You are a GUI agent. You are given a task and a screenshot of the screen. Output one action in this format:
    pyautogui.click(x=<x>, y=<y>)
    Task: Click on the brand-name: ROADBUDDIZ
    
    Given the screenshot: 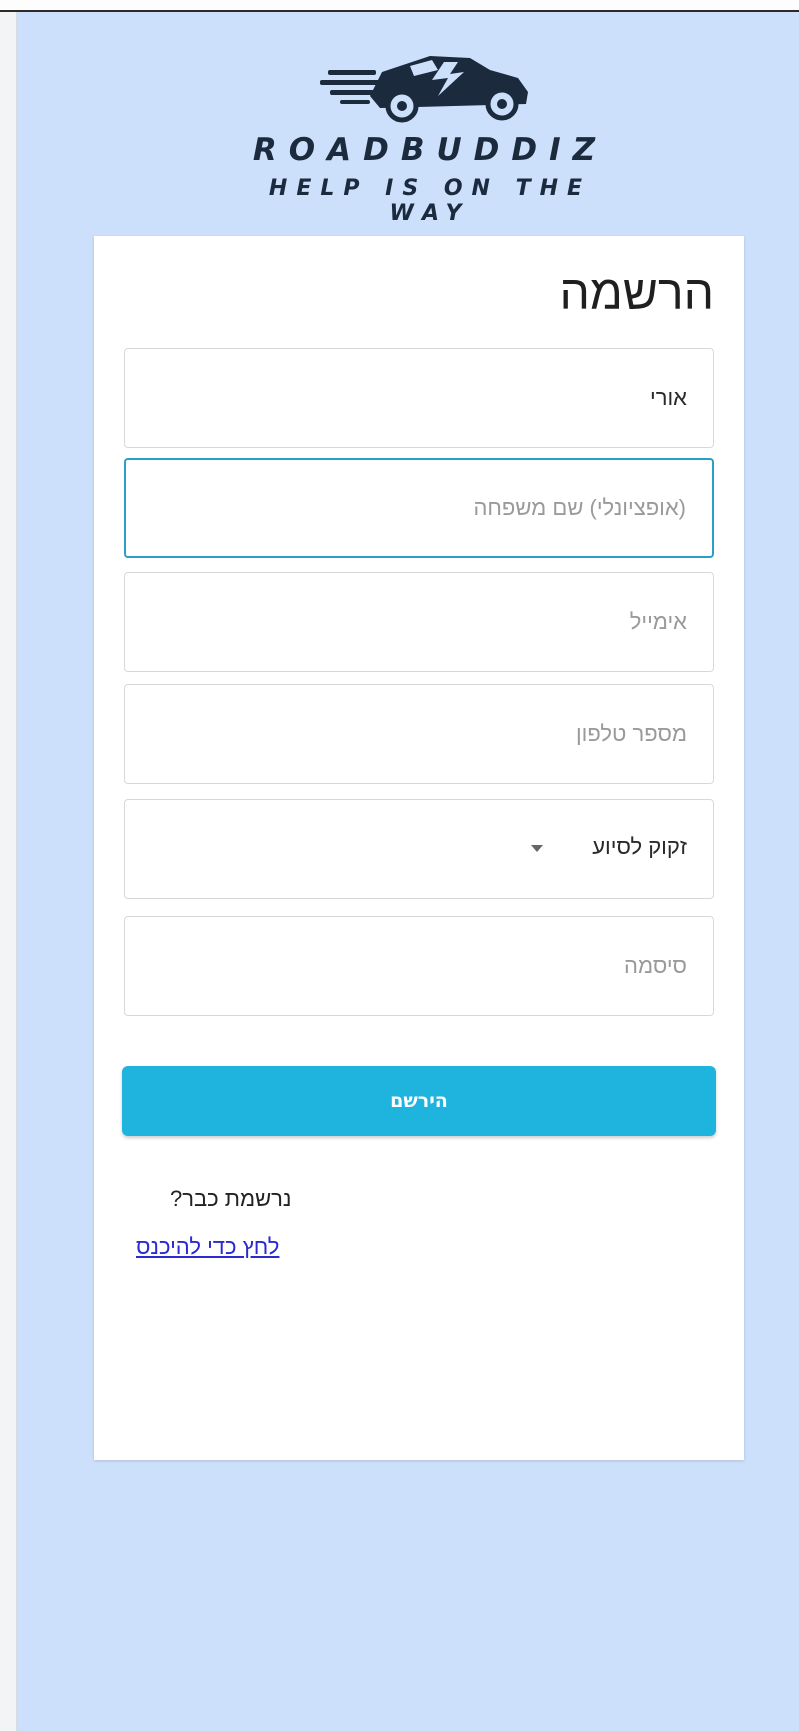 What is the action you would take?
    pyautogui.click(x=430, y=150)
    